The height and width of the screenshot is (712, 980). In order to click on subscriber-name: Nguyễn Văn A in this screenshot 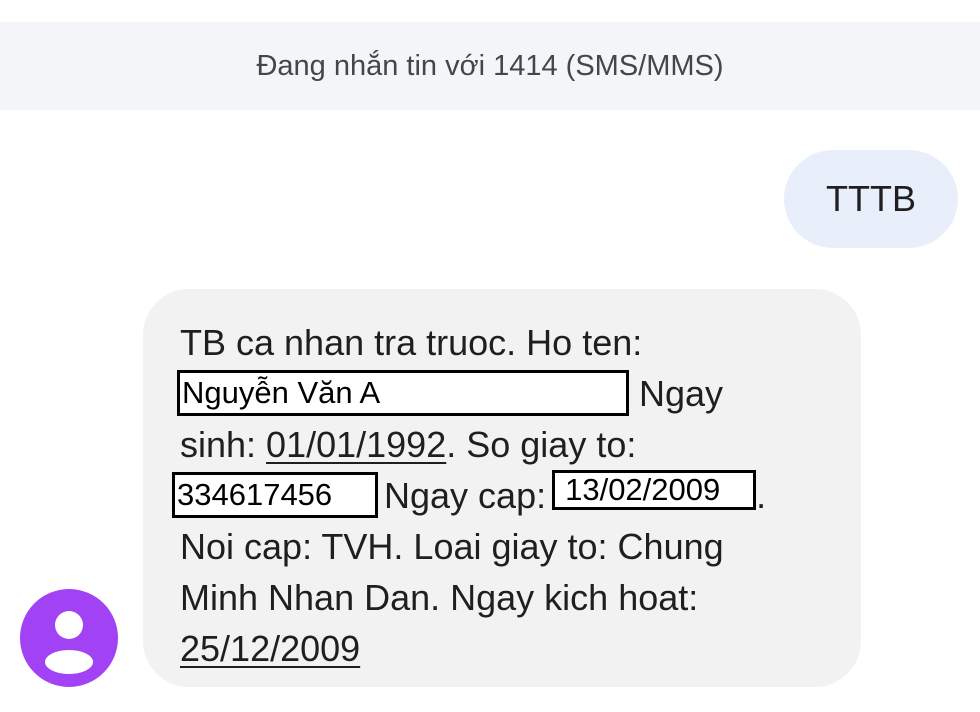, I will do `click(281, 393)`.